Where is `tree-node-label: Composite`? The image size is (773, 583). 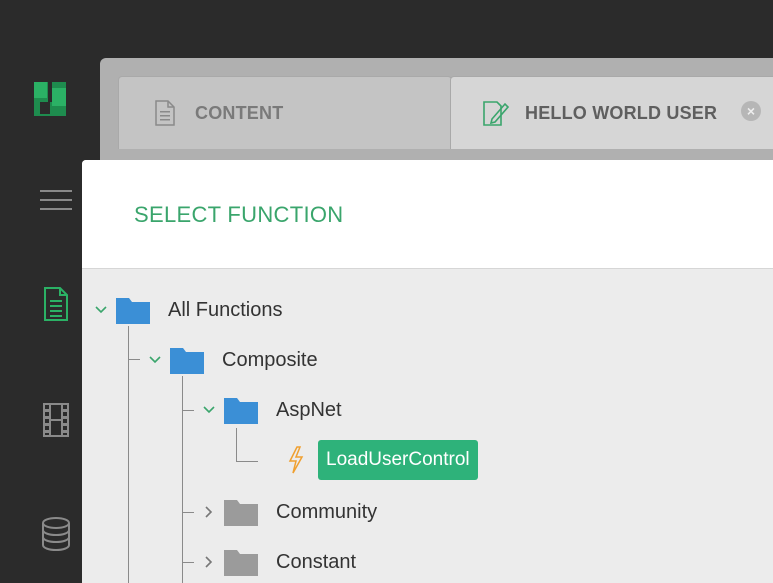 tree-node-label: Composite is located at coordinates (270, 359).